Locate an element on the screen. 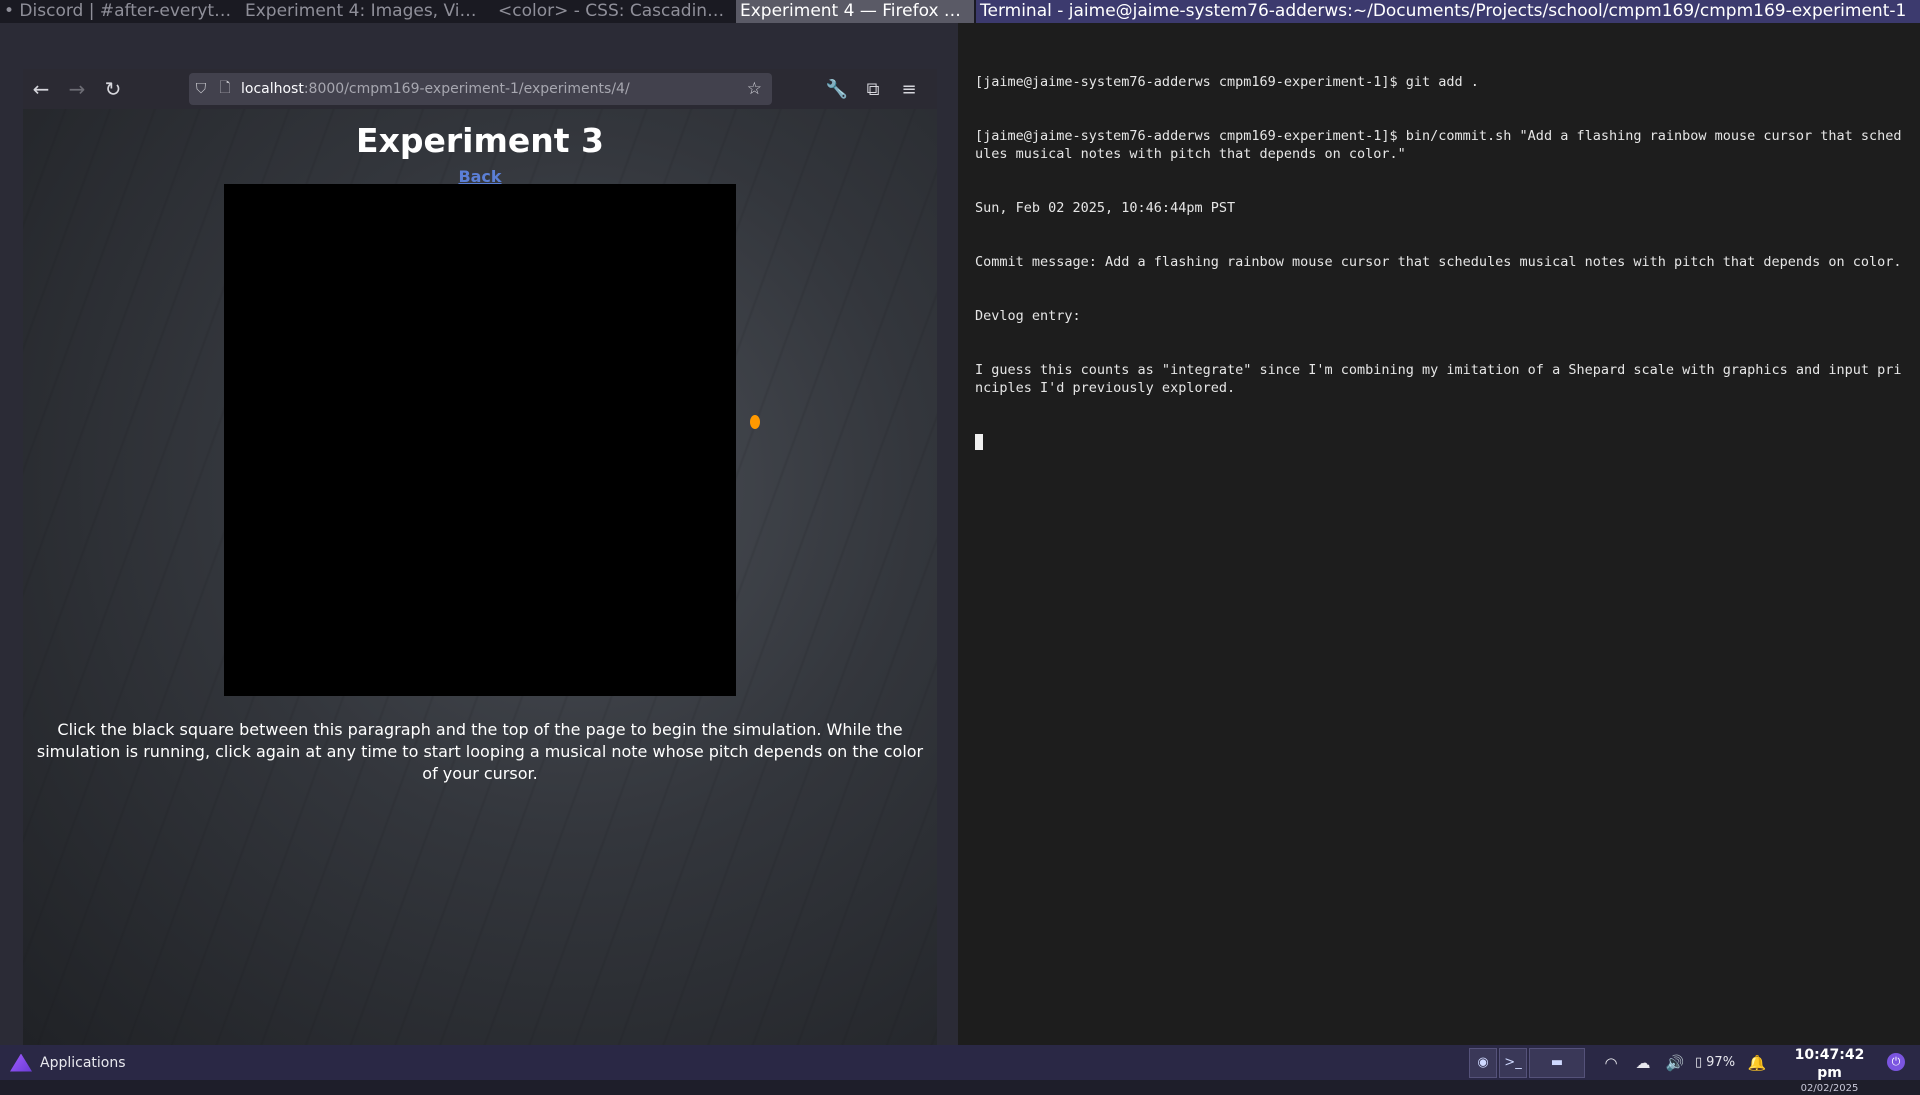 The image size is (1920, 1095). terminal-line: Devlog entry: is located at coordinates (1028, 316).